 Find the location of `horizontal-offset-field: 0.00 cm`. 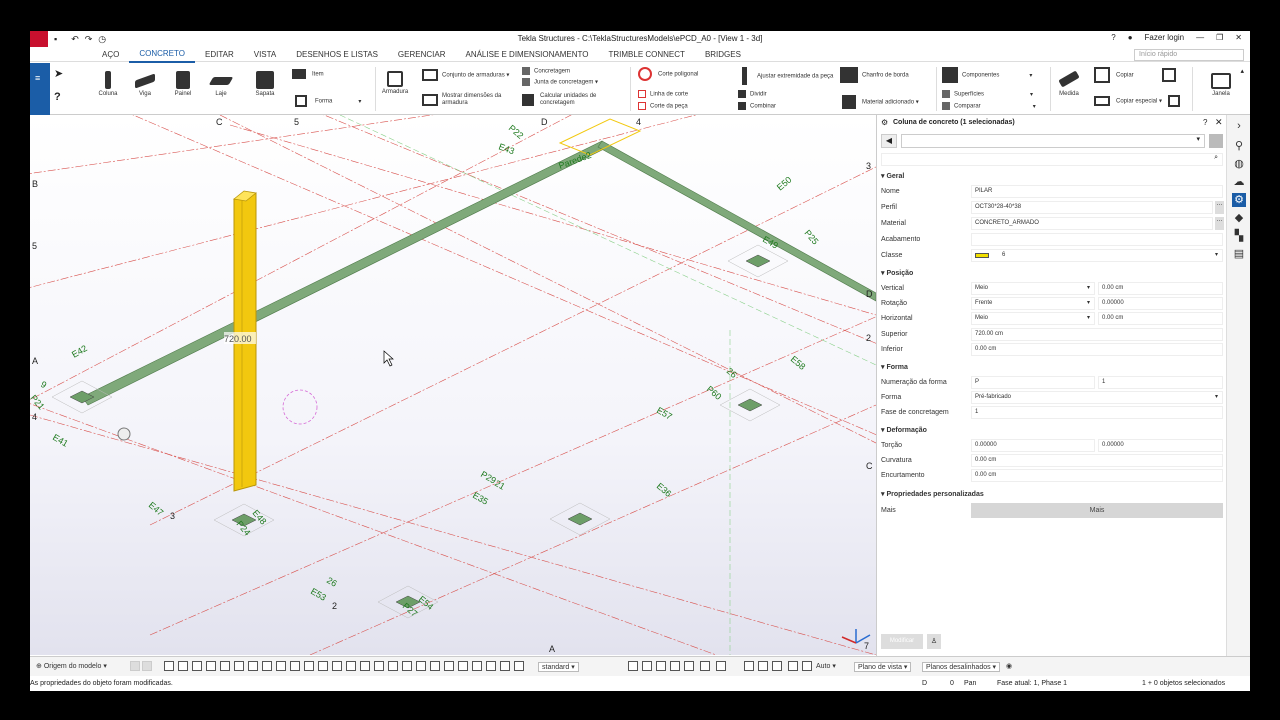

horizontal-offset-field: 0.00 cm is located at coordinates (1160, 318).